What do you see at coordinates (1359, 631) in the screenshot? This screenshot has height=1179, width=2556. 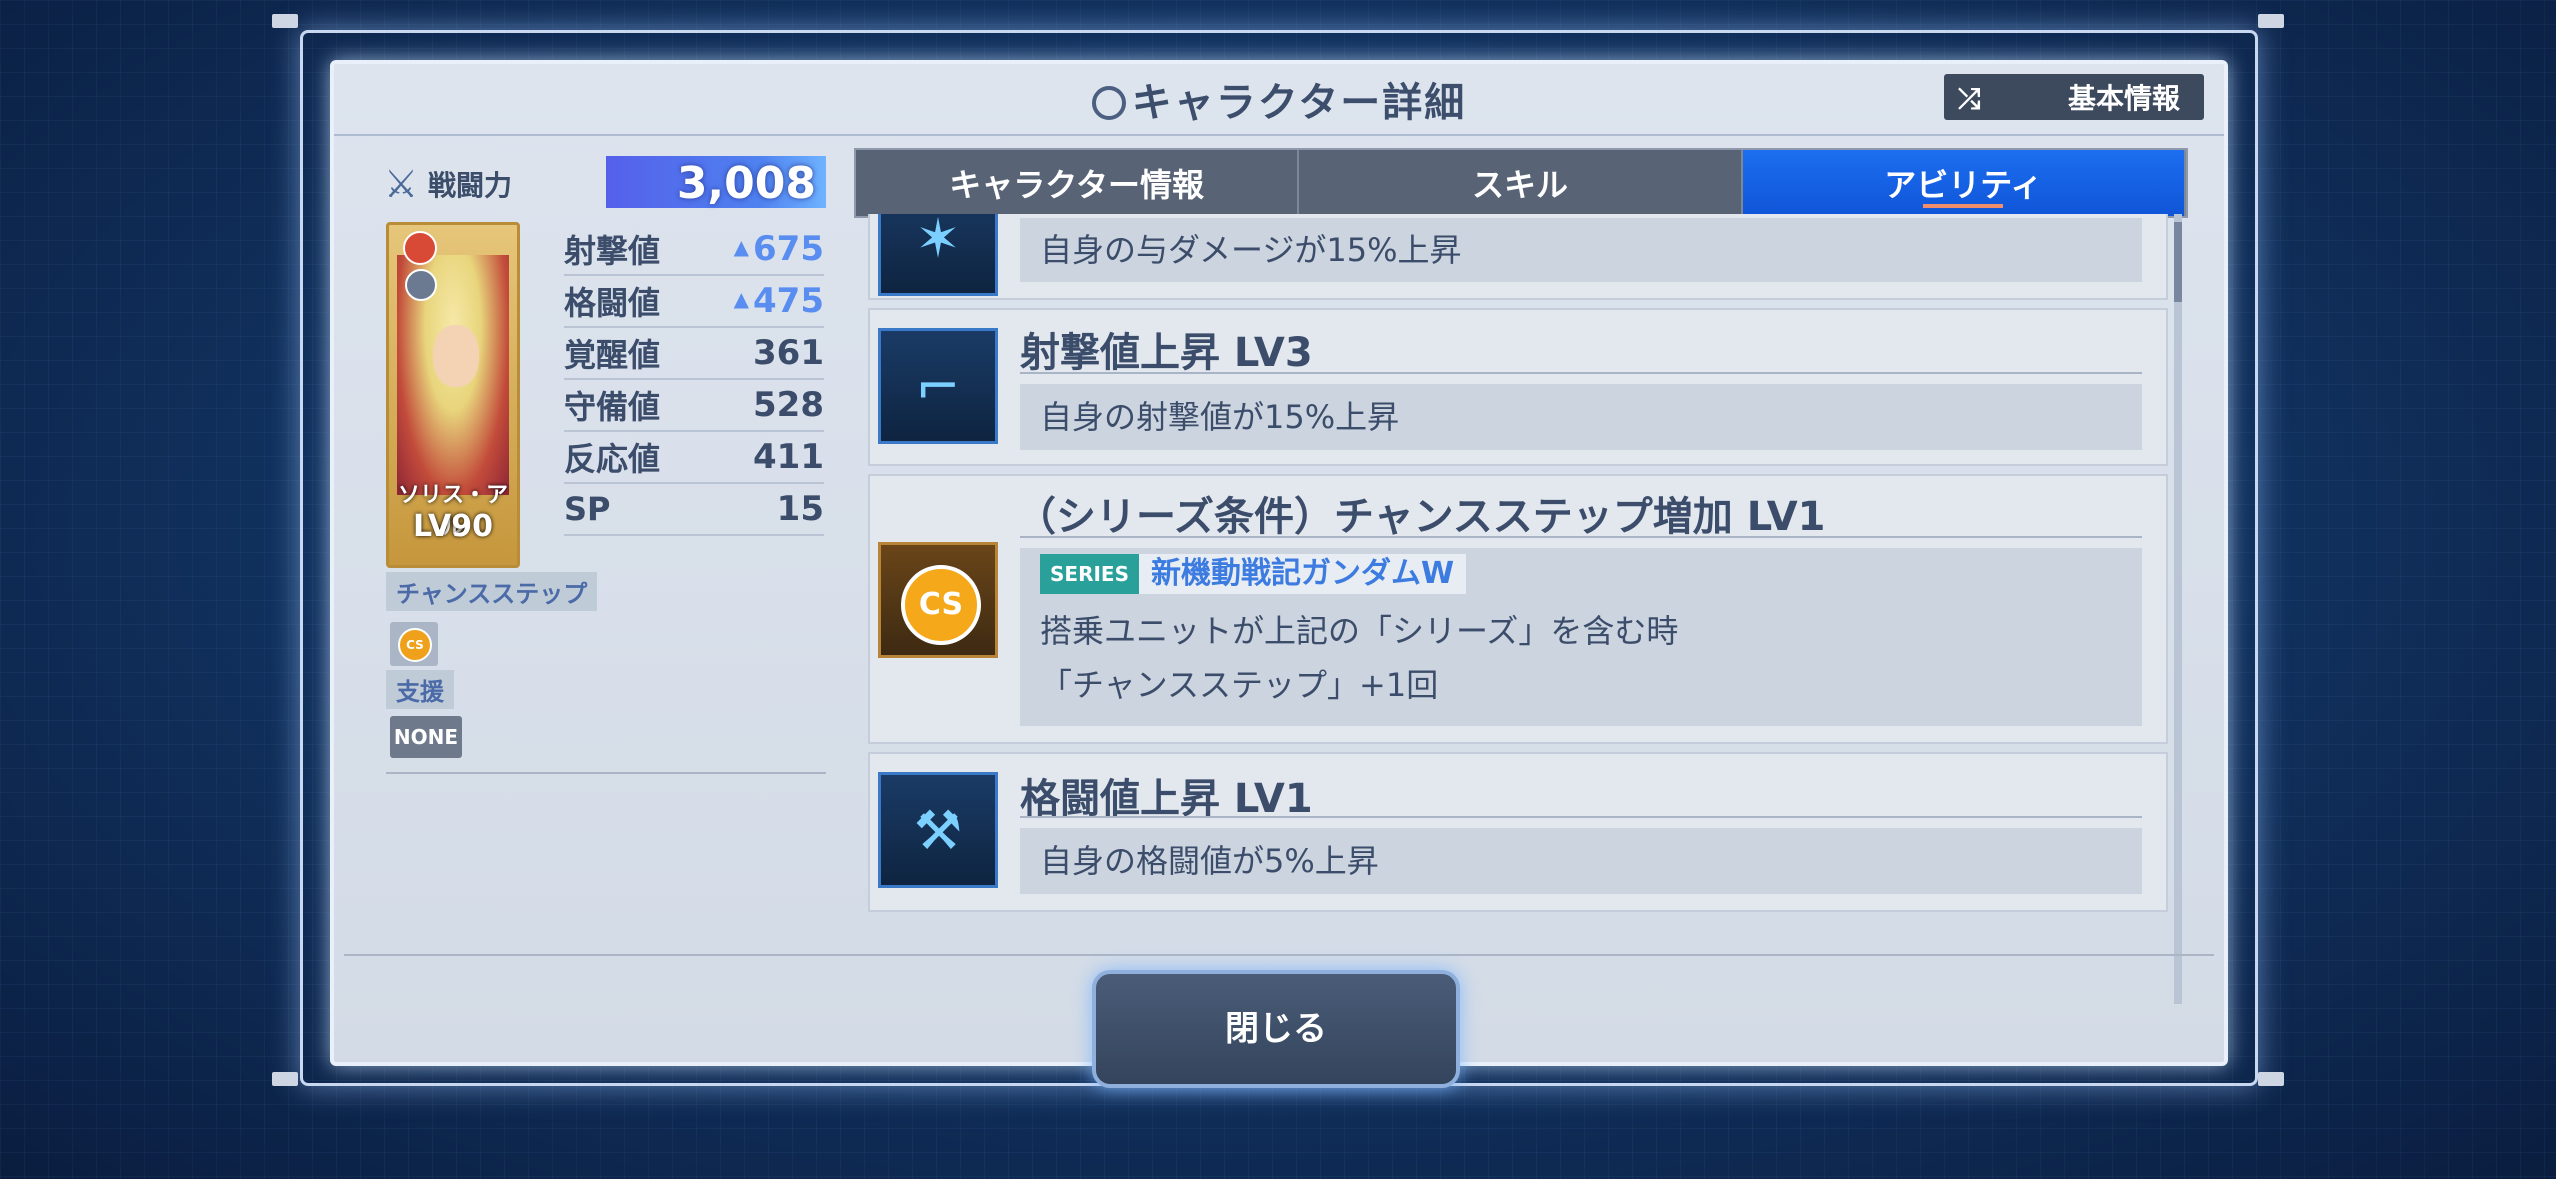 I see `ability-desc-line: 搭乗ユニットが上記の「シリーズ」を含む時` at bounding box center [1359, 631].